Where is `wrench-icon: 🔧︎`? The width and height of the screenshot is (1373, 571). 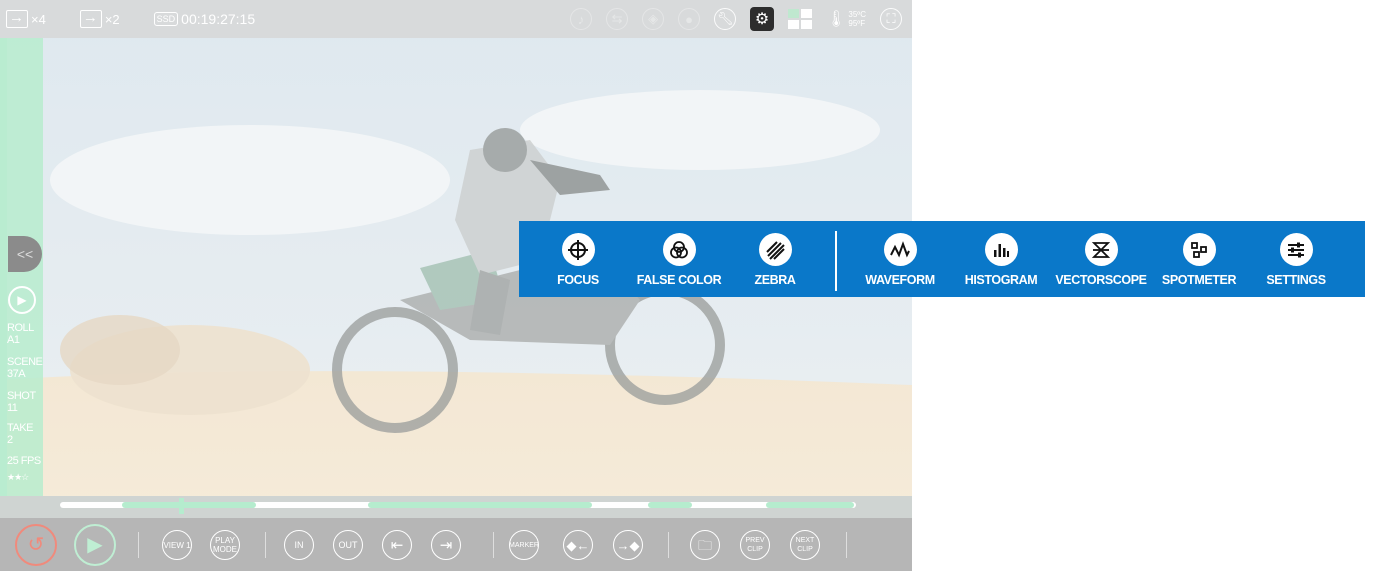
wrench-icon: 🔧︎ is located at coordinates (725, 19).